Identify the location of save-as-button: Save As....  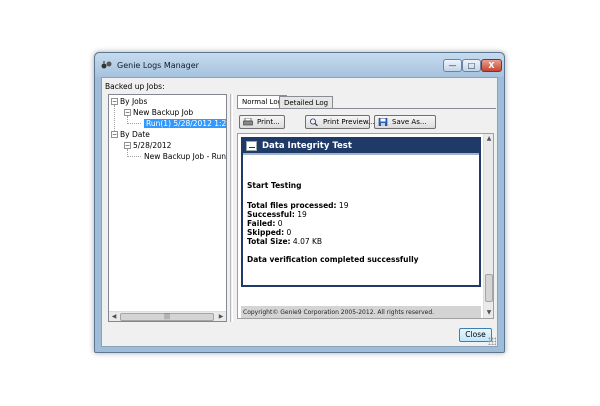
(405, 122).